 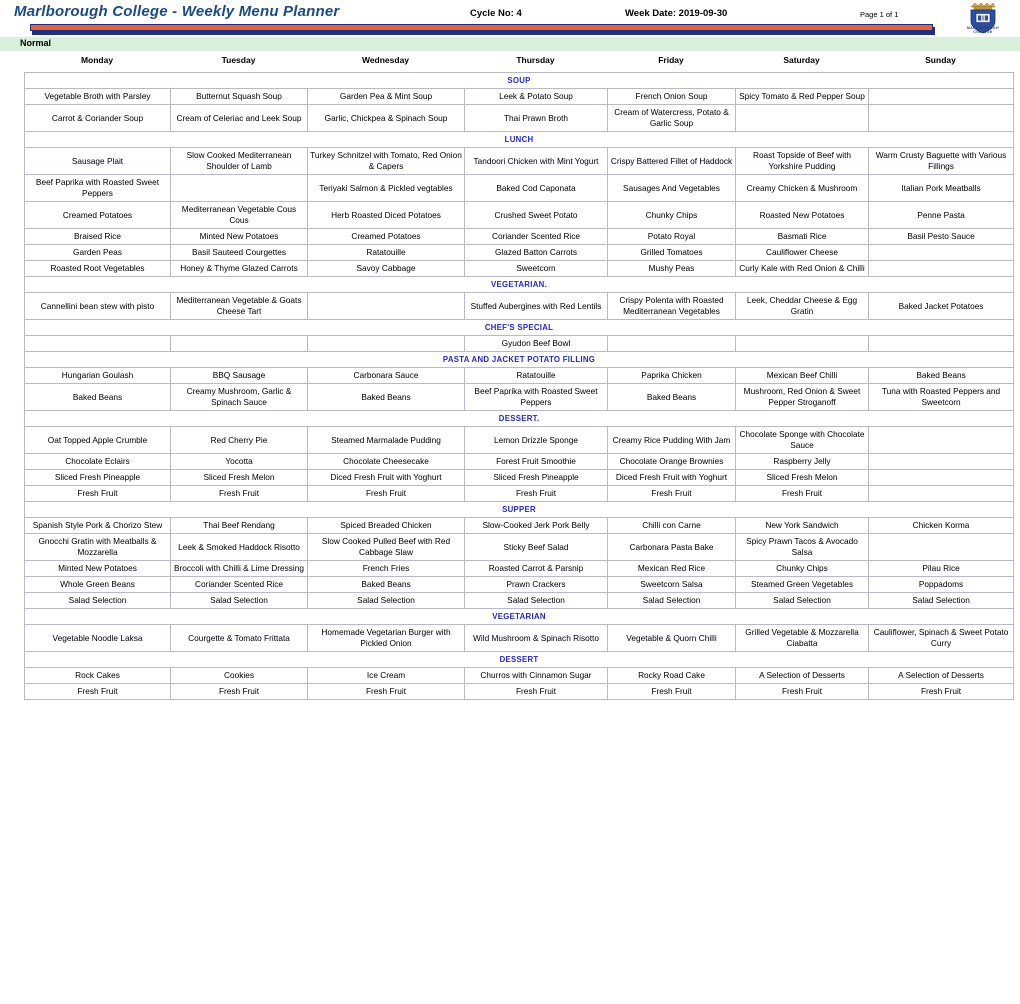 I want to click on menu-cell-wednesday: Carbonara Sauce, so click(x=386, y=375).